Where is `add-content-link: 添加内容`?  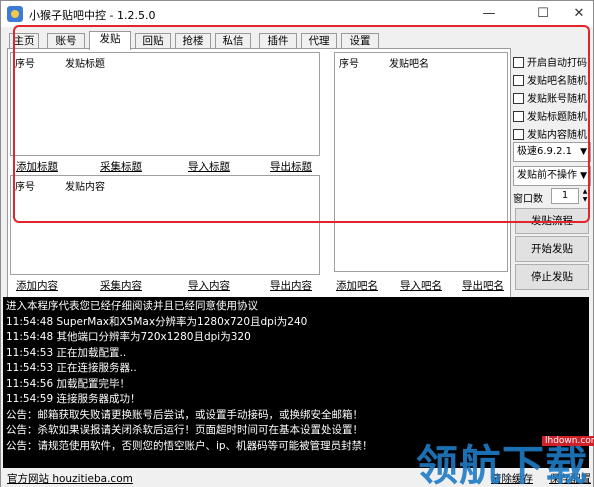 add-content-link: 添加内容 is located at coordinates (37, 285).